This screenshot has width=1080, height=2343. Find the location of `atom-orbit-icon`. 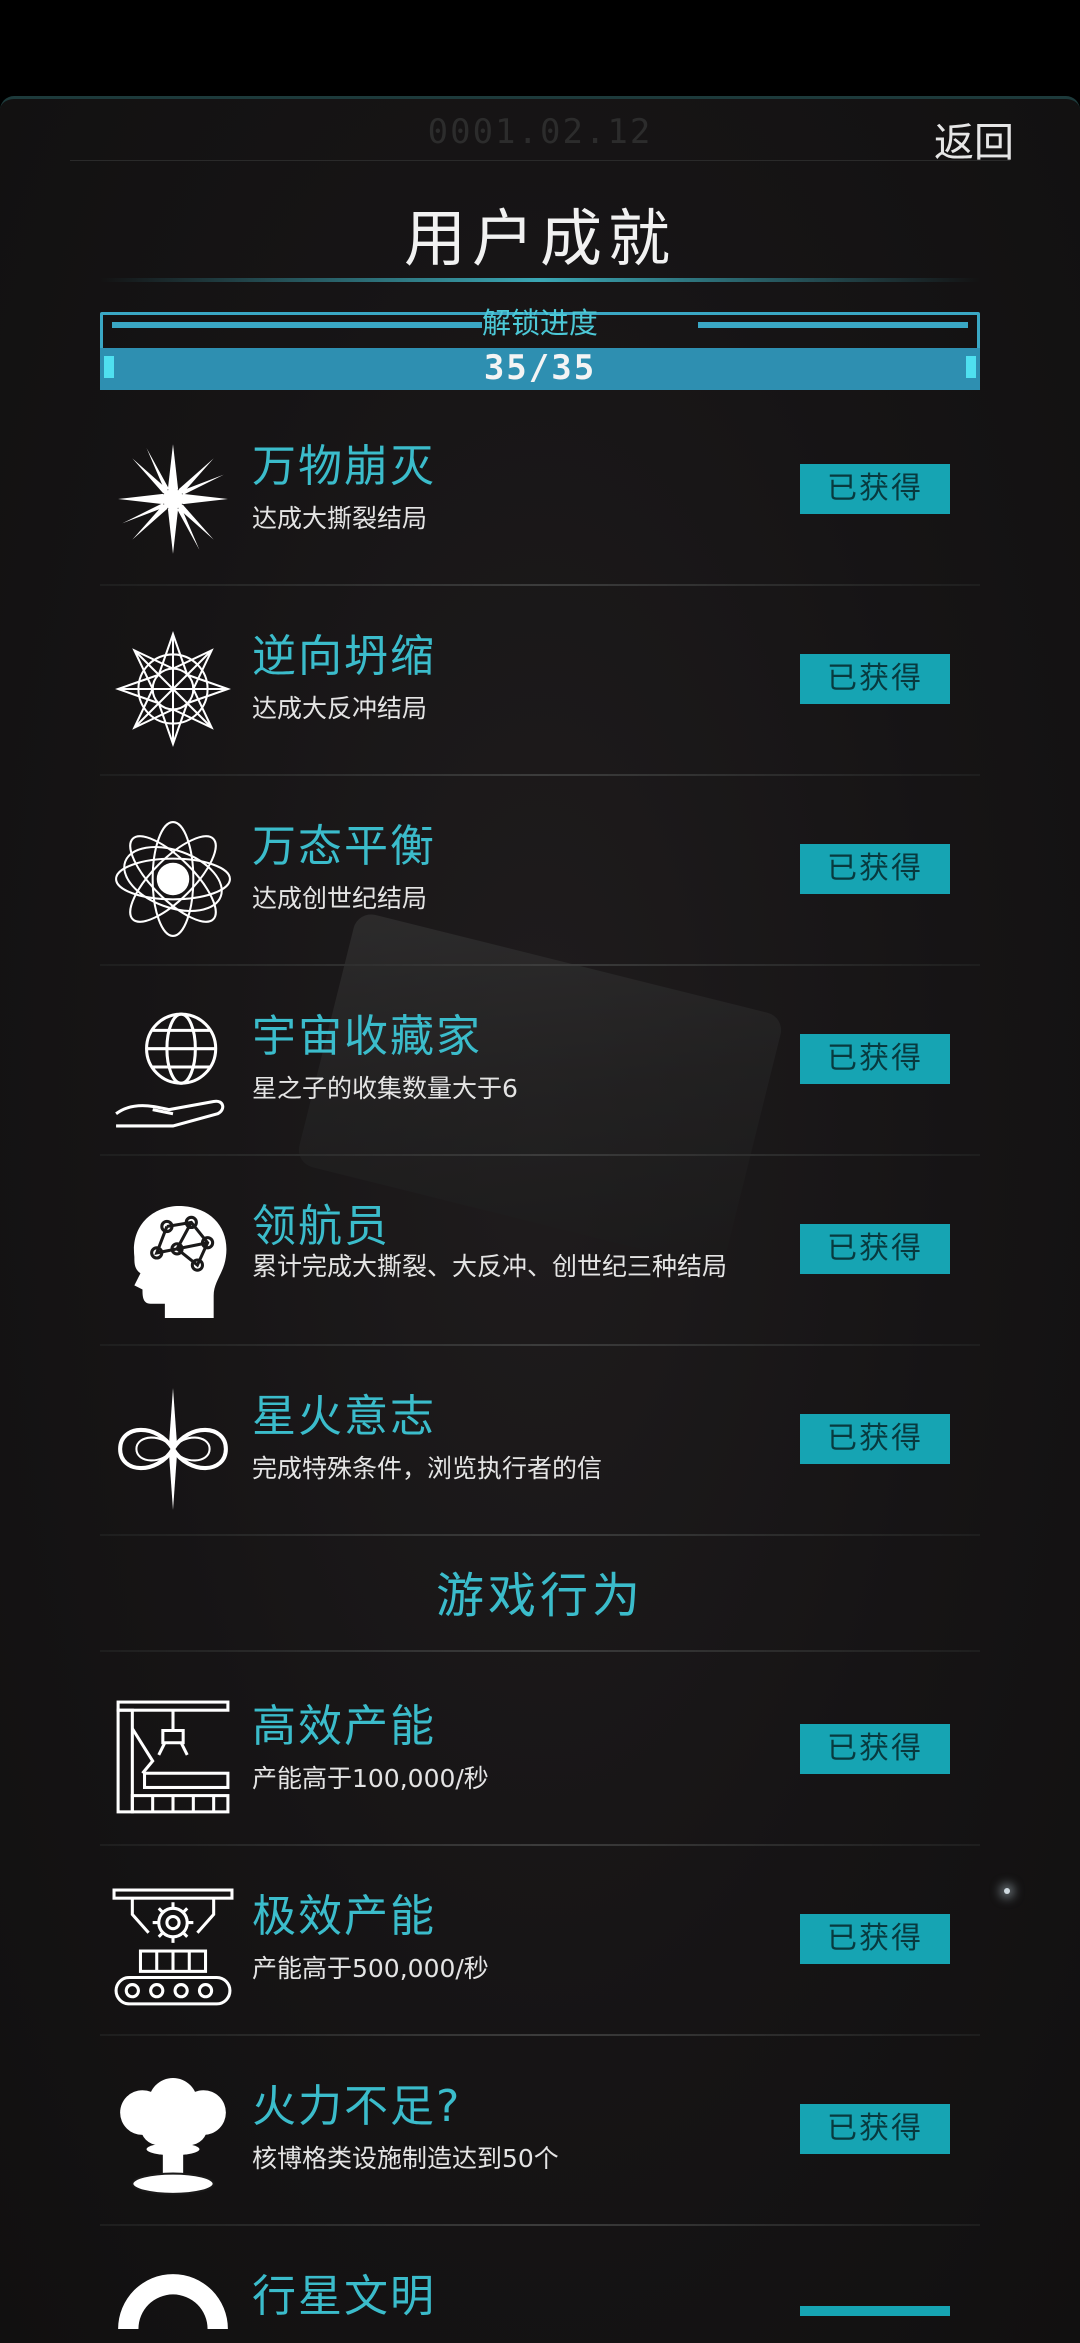

atom-orbit-icon is located at coordinates (173, 879).